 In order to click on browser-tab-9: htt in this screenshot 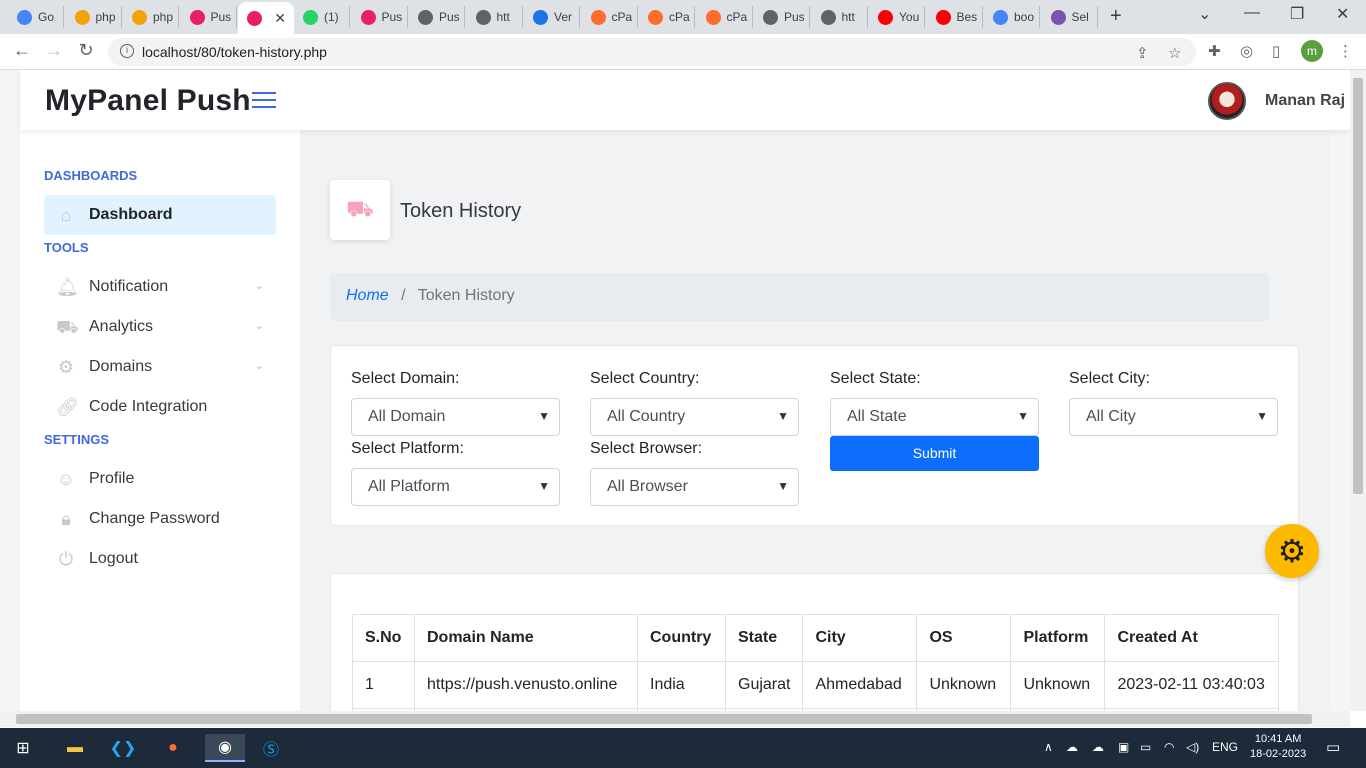, I will do `click(495, 17)`.